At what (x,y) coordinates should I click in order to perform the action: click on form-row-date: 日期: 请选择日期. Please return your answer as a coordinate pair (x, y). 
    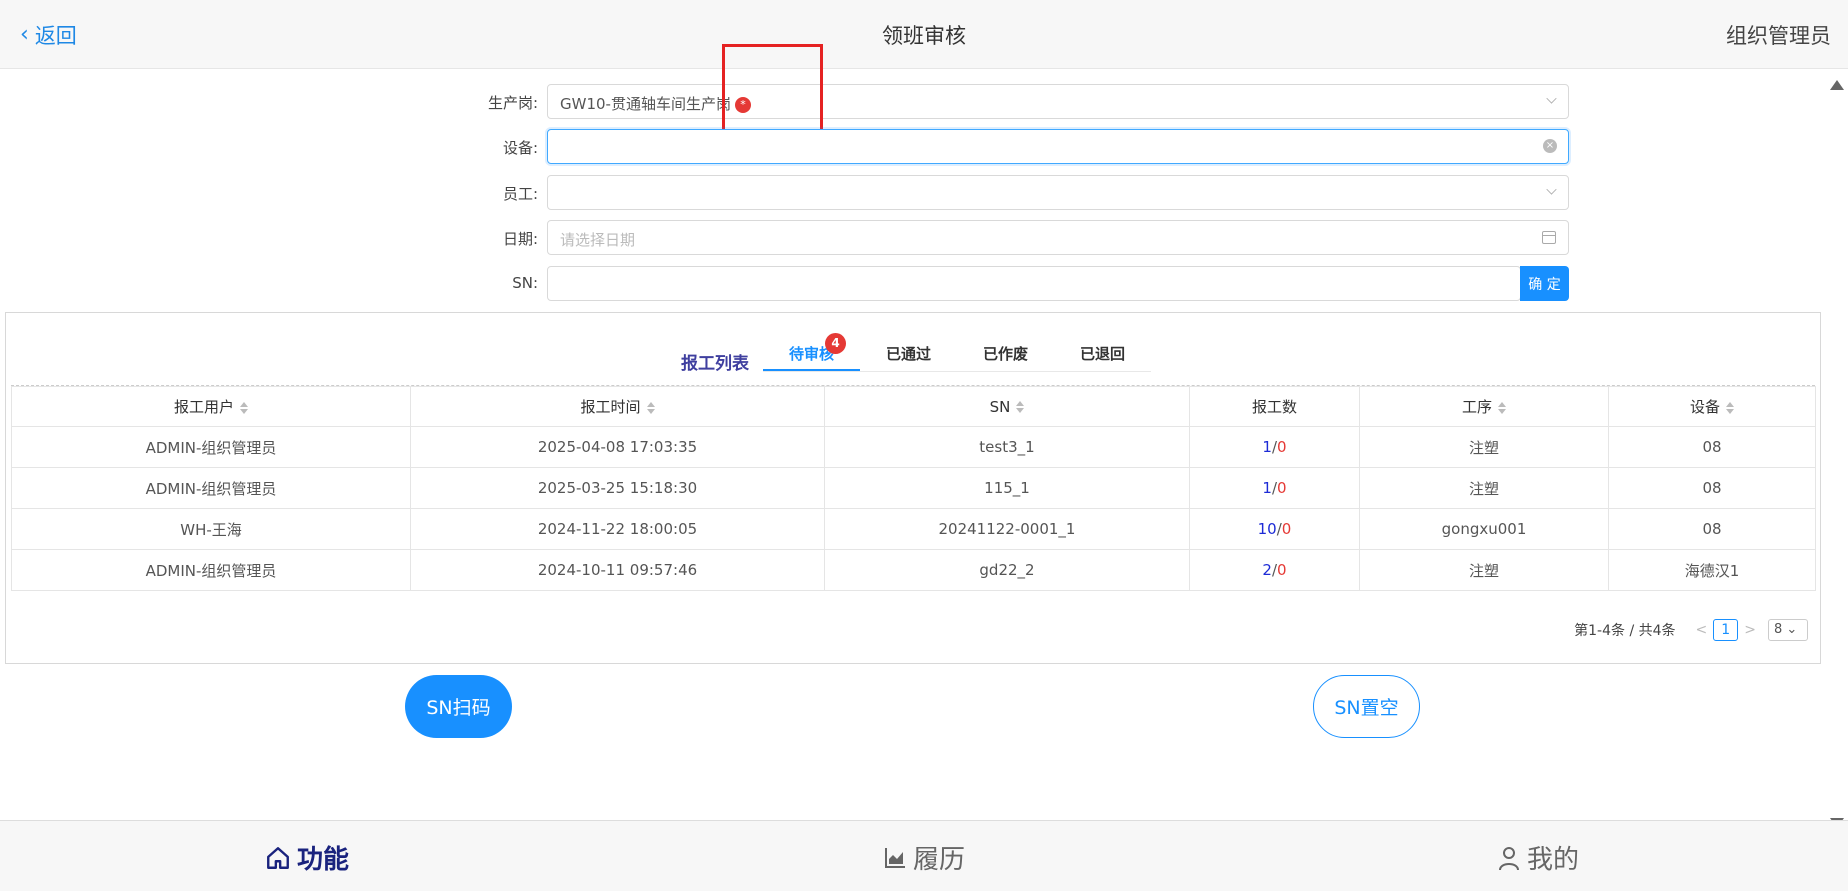
    Looking at the image, I should click on (924, 237).